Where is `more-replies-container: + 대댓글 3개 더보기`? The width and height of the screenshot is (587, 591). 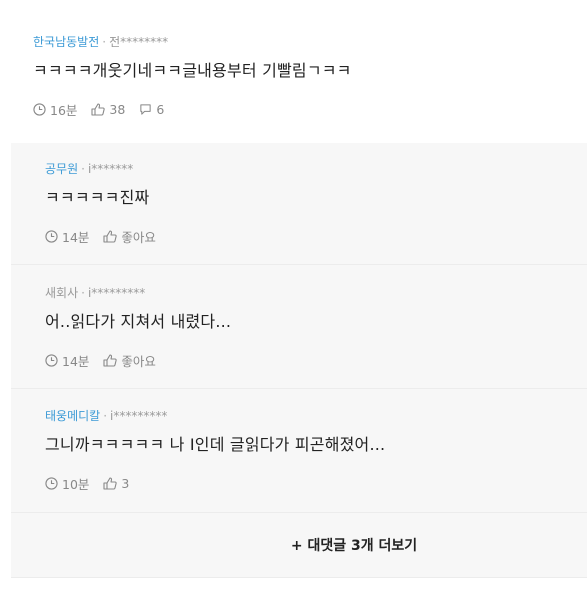
more-replies-container: + 대댓글 3개 더보기 is located at coordinates (299, 545).